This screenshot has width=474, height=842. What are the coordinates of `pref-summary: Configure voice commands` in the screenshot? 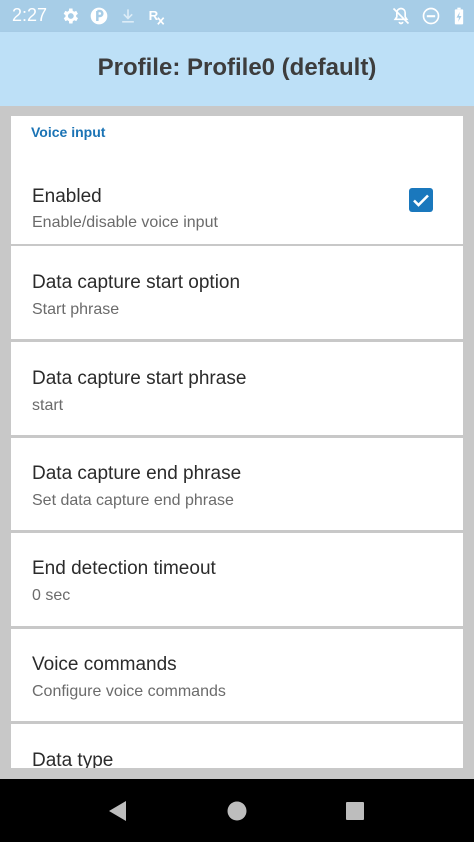 It's located at (129, 691).